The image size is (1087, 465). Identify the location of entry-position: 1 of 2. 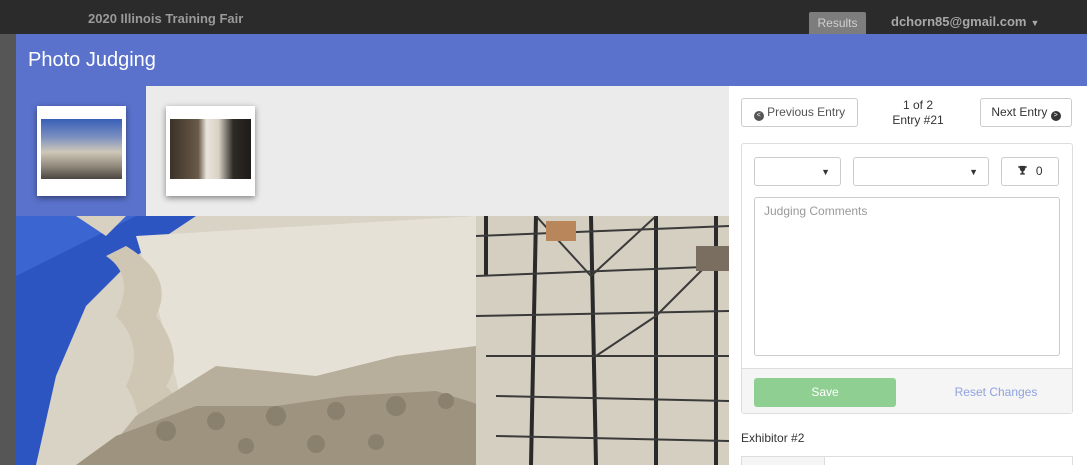
(918, 105).